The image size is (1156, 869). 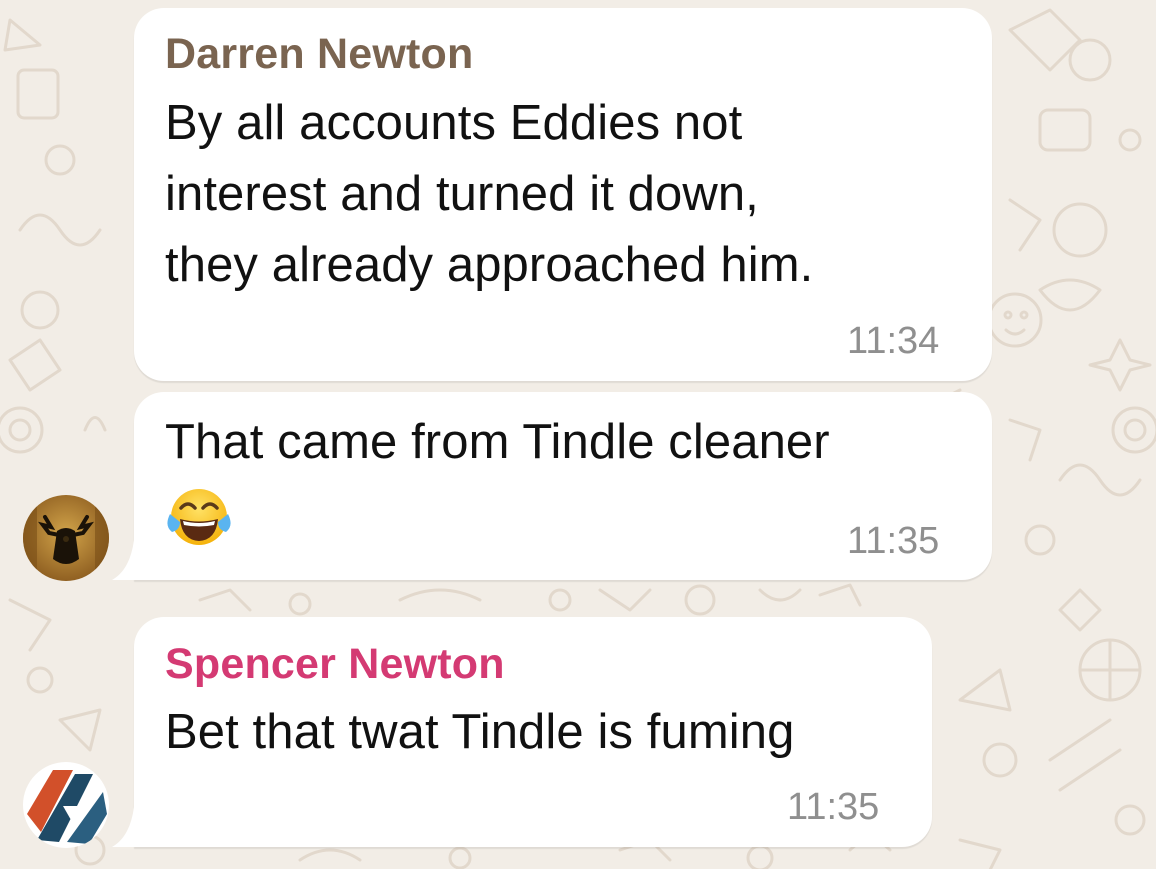 What do you see at coordinates (893, 341) in the screenshot?
I see `message-timestamp: 11:34` at bounding box center [893, 341].